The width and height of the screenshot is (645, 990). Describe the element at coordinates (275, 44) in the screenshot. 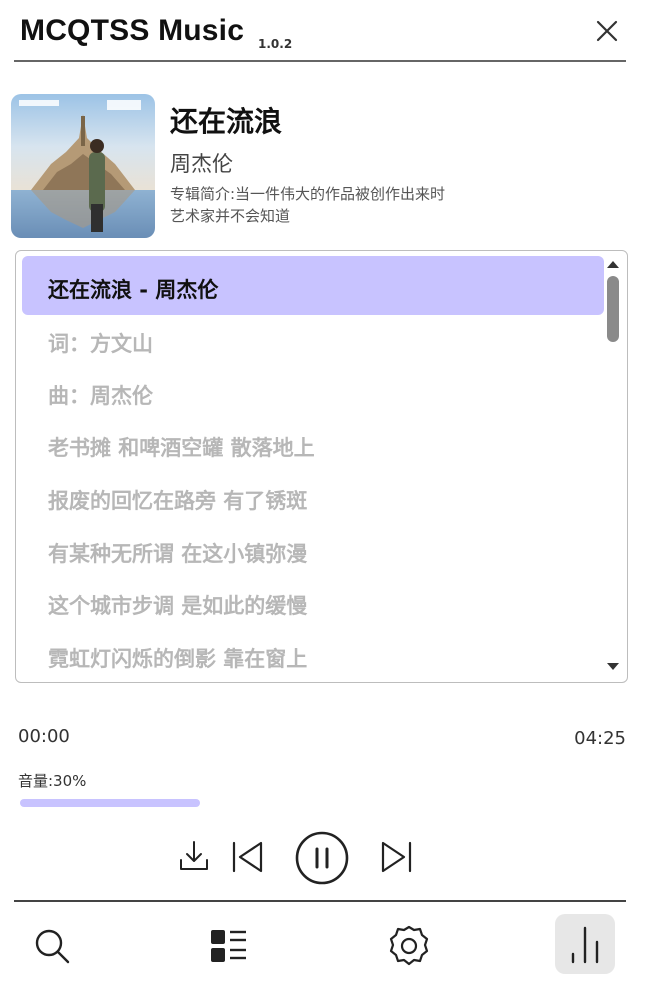

I see `app-version: 1.0.2` at that location.